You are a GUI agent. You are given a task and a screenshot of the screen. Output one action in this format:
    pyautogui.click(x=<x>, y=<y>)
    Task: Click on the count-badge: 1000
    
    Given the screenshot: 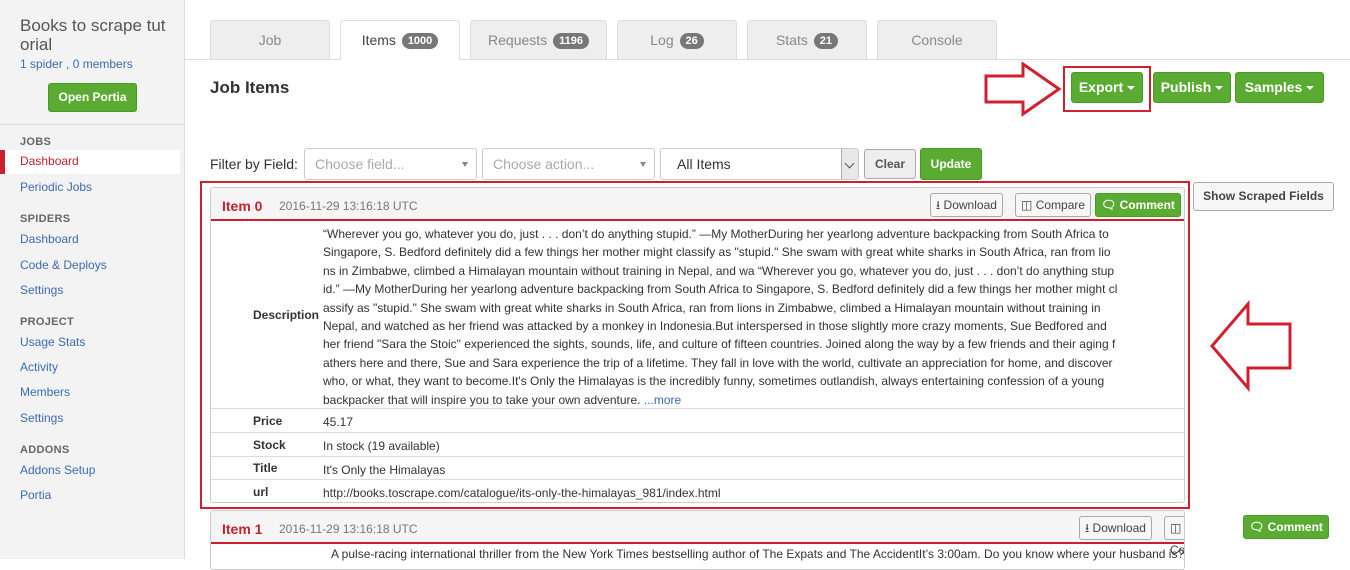 What is the action you would take?
    pyautogui.click(x=420, y=41)
    